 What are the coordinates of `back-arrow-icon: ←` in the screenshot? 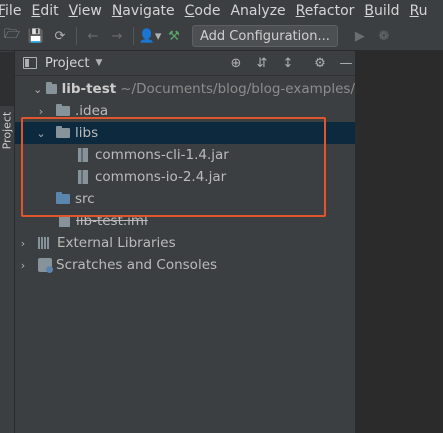 It's located at (93, 36).